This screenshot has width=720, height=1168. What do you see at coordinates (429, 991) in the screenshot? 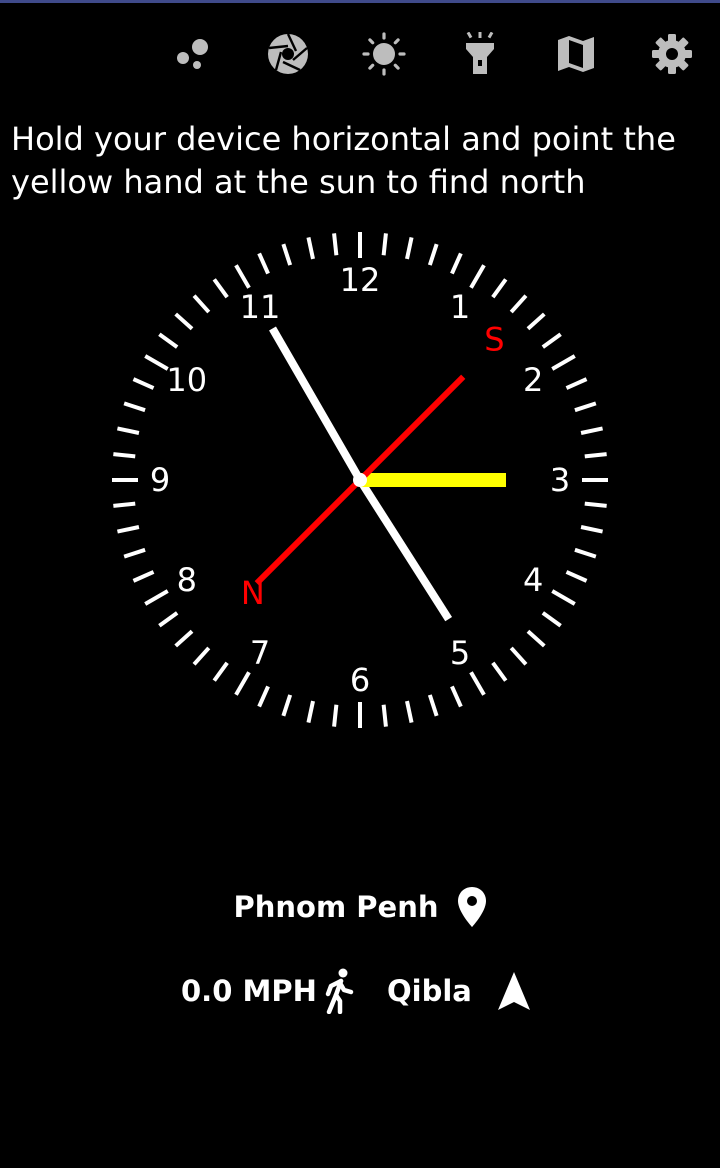
I see `qibla-label: Qibla` at bounding box center [429, 991].